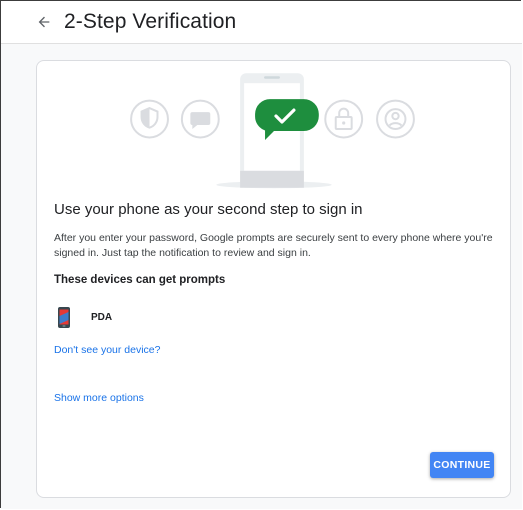  I want to click on page-title: 2-Step Verification, so click(150, 21).